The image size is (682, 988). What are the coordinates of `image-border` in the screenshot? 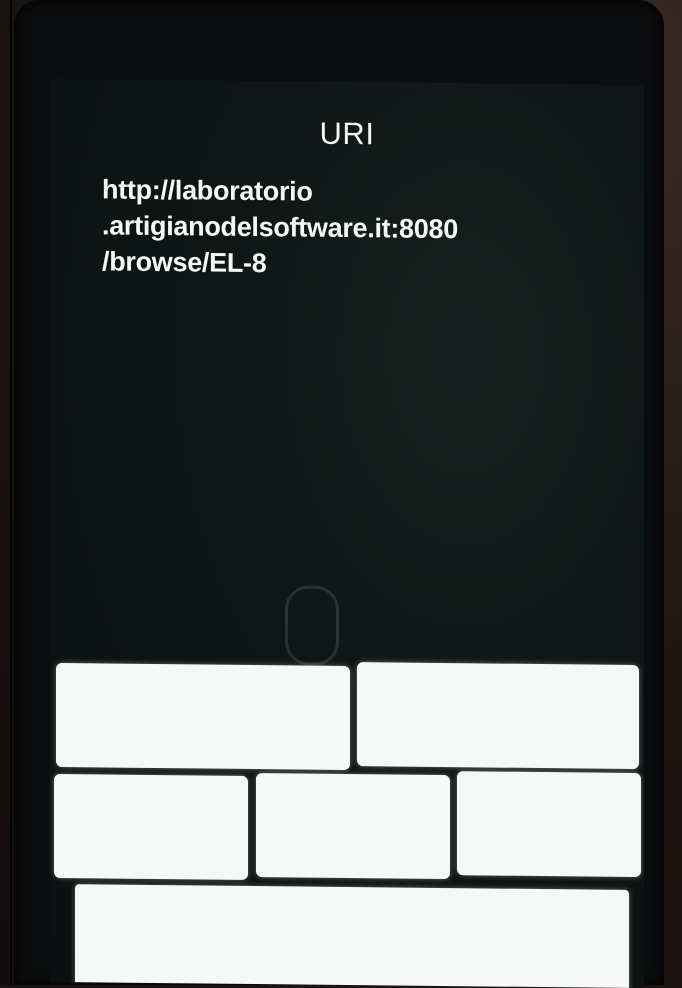 It's located at (11, 492).